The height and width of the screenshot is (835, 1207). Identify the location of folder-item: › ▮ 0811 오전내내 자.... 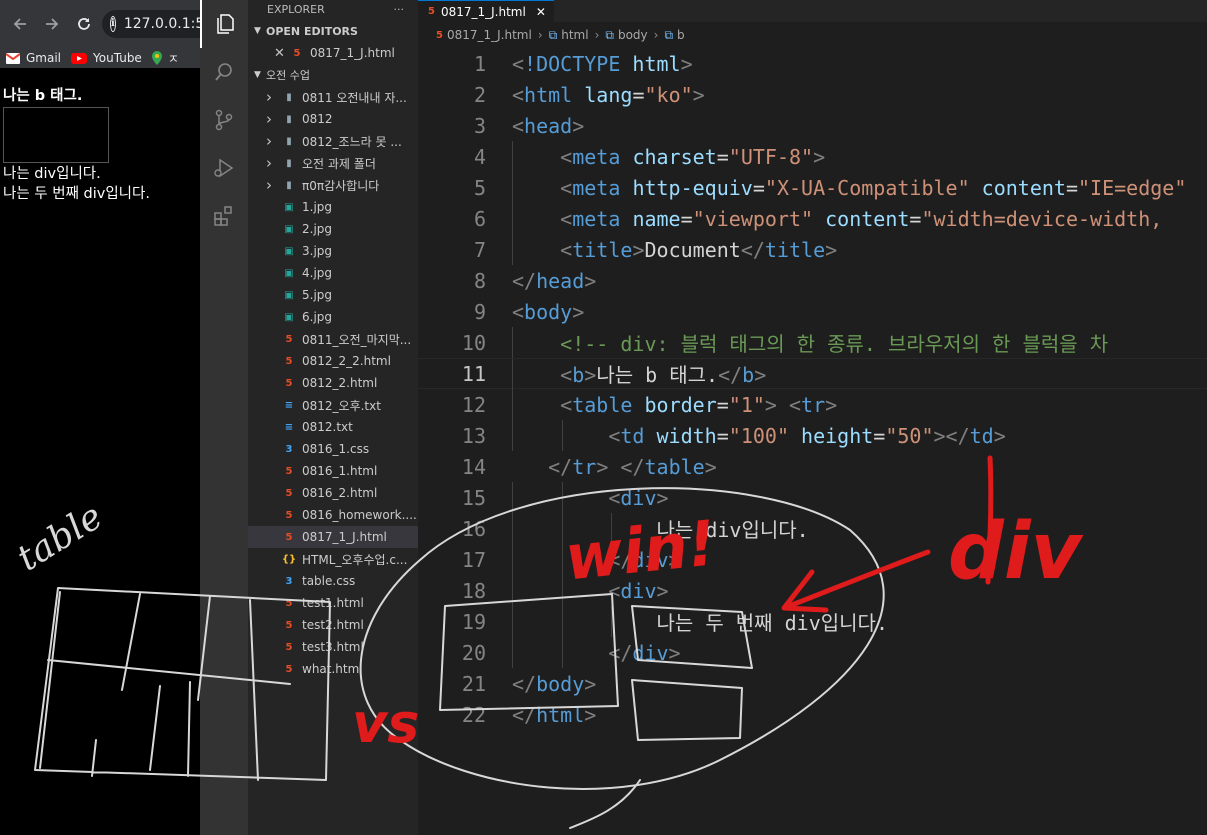
(333, 97).